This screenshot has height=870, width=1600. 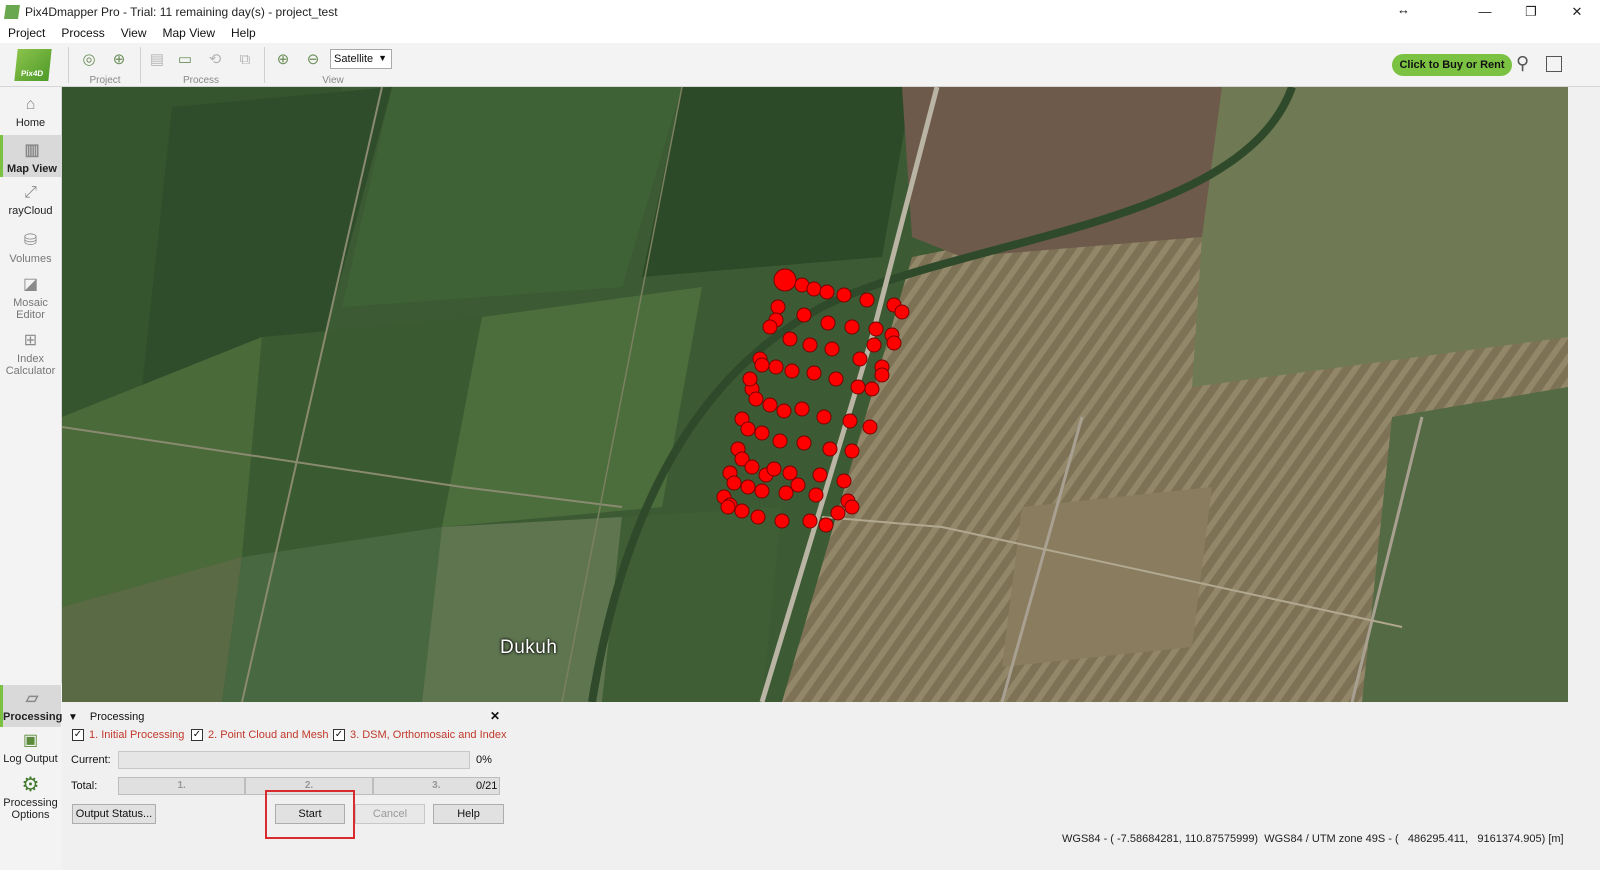 I want to click on menu-map-view: Map View, so click(x=189, y=33).